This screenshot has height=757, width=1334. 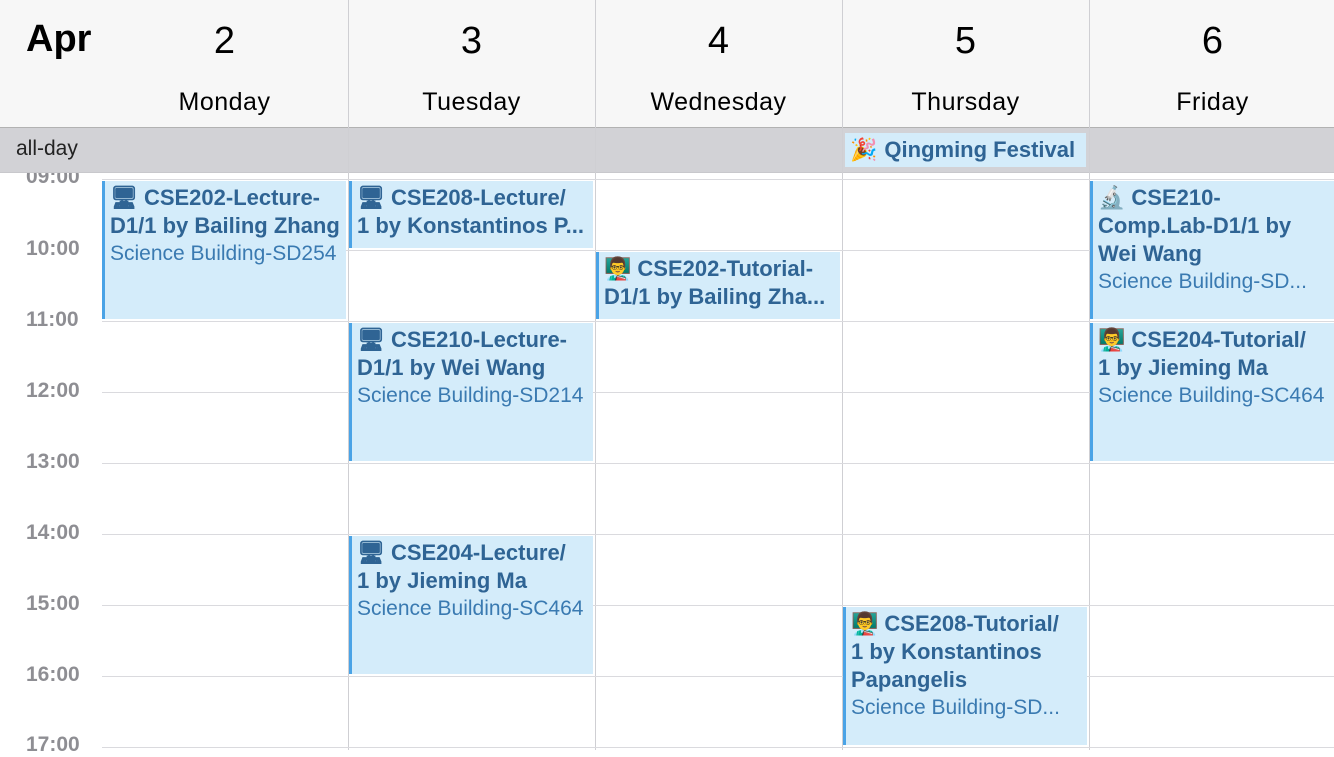 What do you see at coordinates (1112, 197) in the screenshot?
I see `microscope-icon: 🔬` at bounding box center [1112, 197].